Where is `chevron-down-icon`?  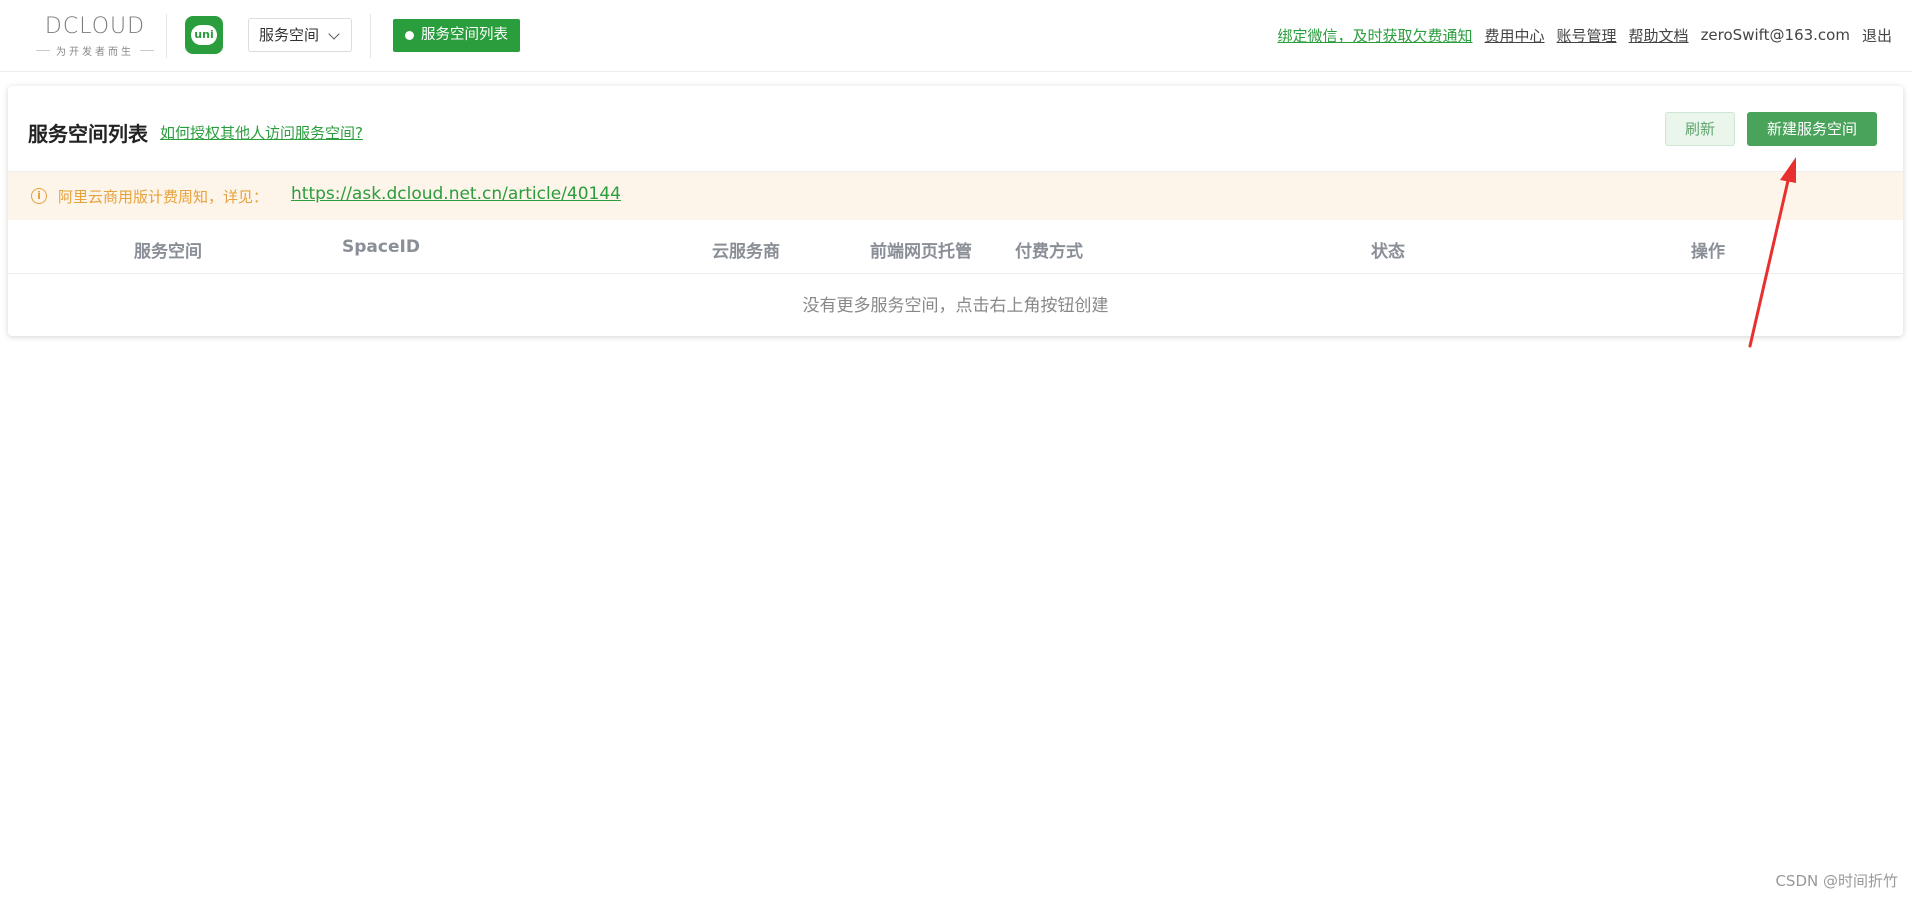 chevron-down-icon is located at coordinates (334, 34).